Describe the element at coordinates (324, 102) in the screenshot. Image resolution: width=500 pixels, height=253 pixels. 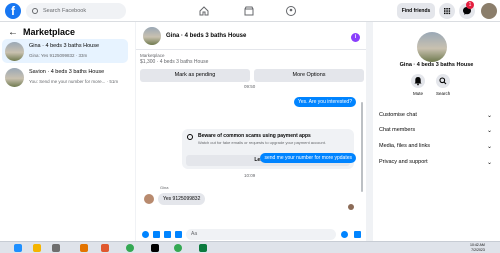
I see `sent-message: Yes. Are you interested?` at that location.